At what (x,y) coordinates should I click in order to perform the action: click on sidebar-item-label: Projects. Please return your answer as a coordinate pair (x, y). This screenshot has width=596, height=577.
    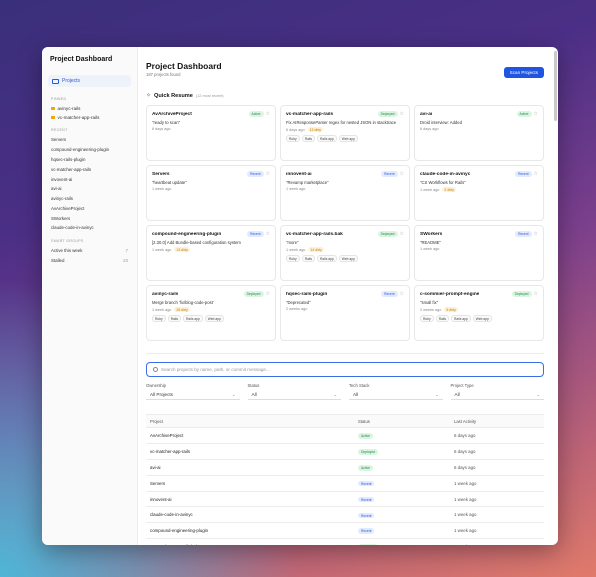
    Looking at the image, I should click on (71, 81).